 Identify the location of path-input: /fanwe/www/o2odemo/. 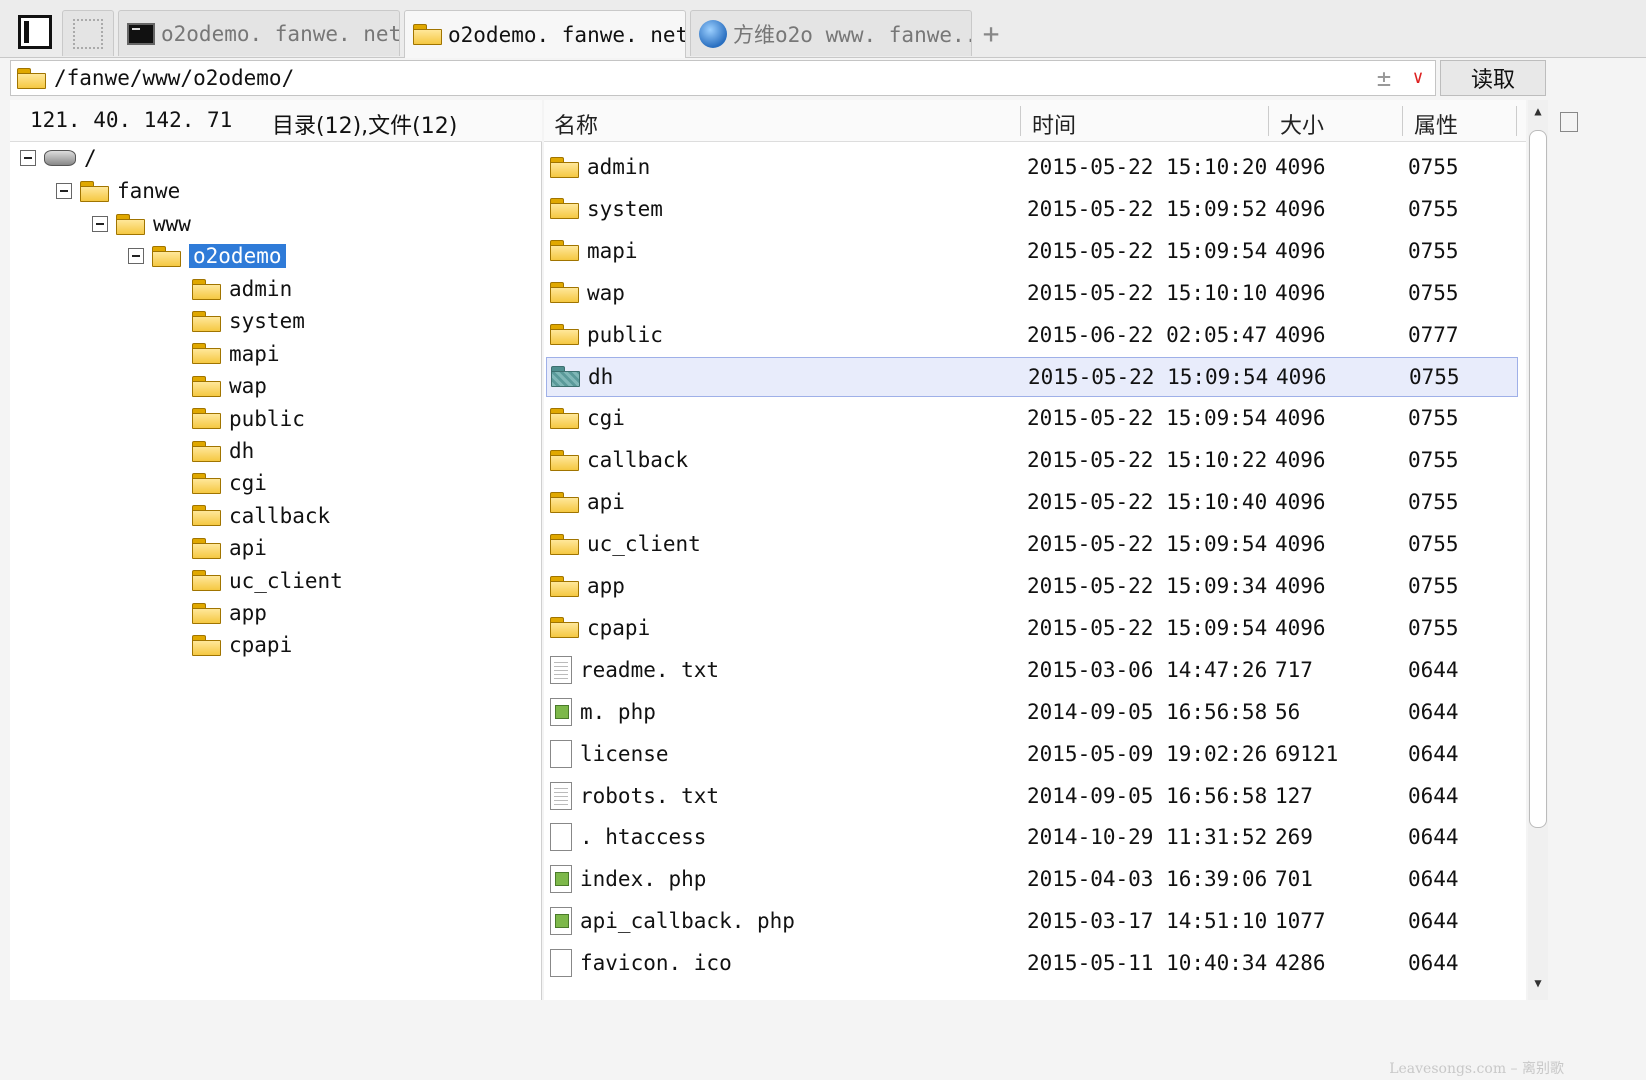
(174, 78).